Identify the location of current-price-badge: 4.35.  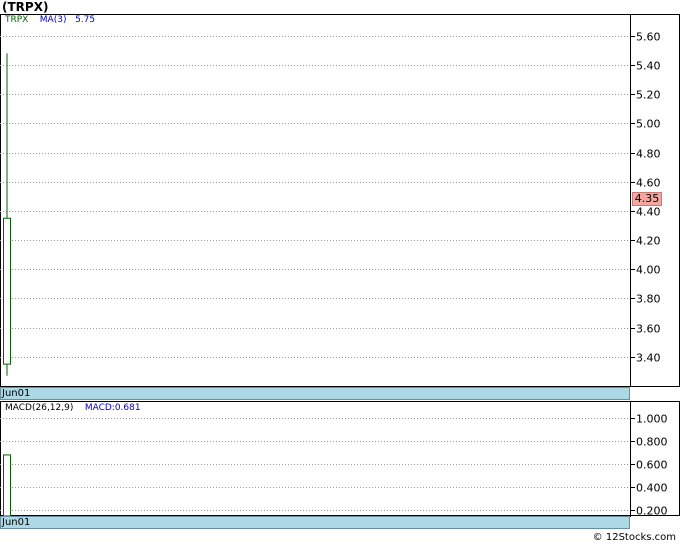
(647, 199).